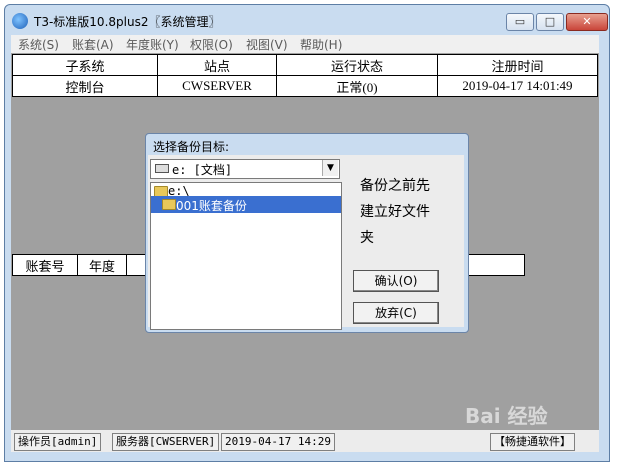 The width and height of the screenshot is (618, 466). I want to click on status-server: 服务器[CWSERVER], so click(166, 442).